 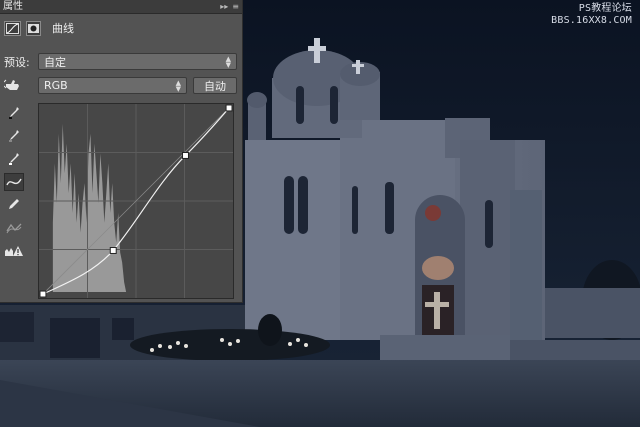 What do you see at coordinates (591, 20) in the screenshot?
I see `watermark-line-2: BBS.16XX8.COM` at bounding box center [591, 20].